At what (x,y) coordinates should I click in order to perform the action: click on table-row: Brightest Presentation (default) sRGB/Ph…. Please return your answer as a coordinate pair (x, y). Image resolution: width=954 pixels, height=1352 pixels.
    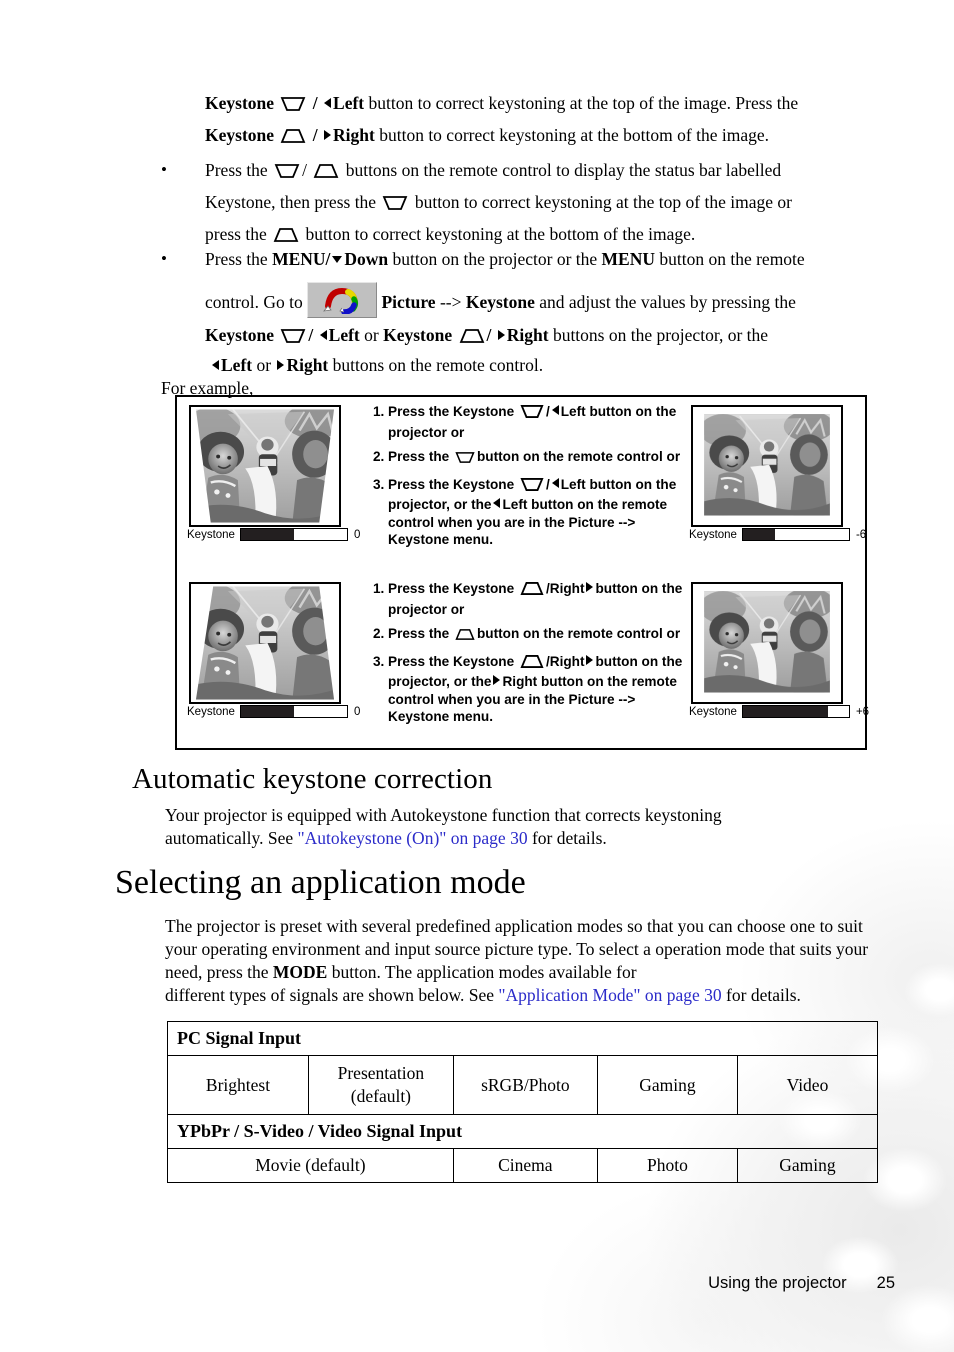
    Looking at the image, I should click on (522, 1085).